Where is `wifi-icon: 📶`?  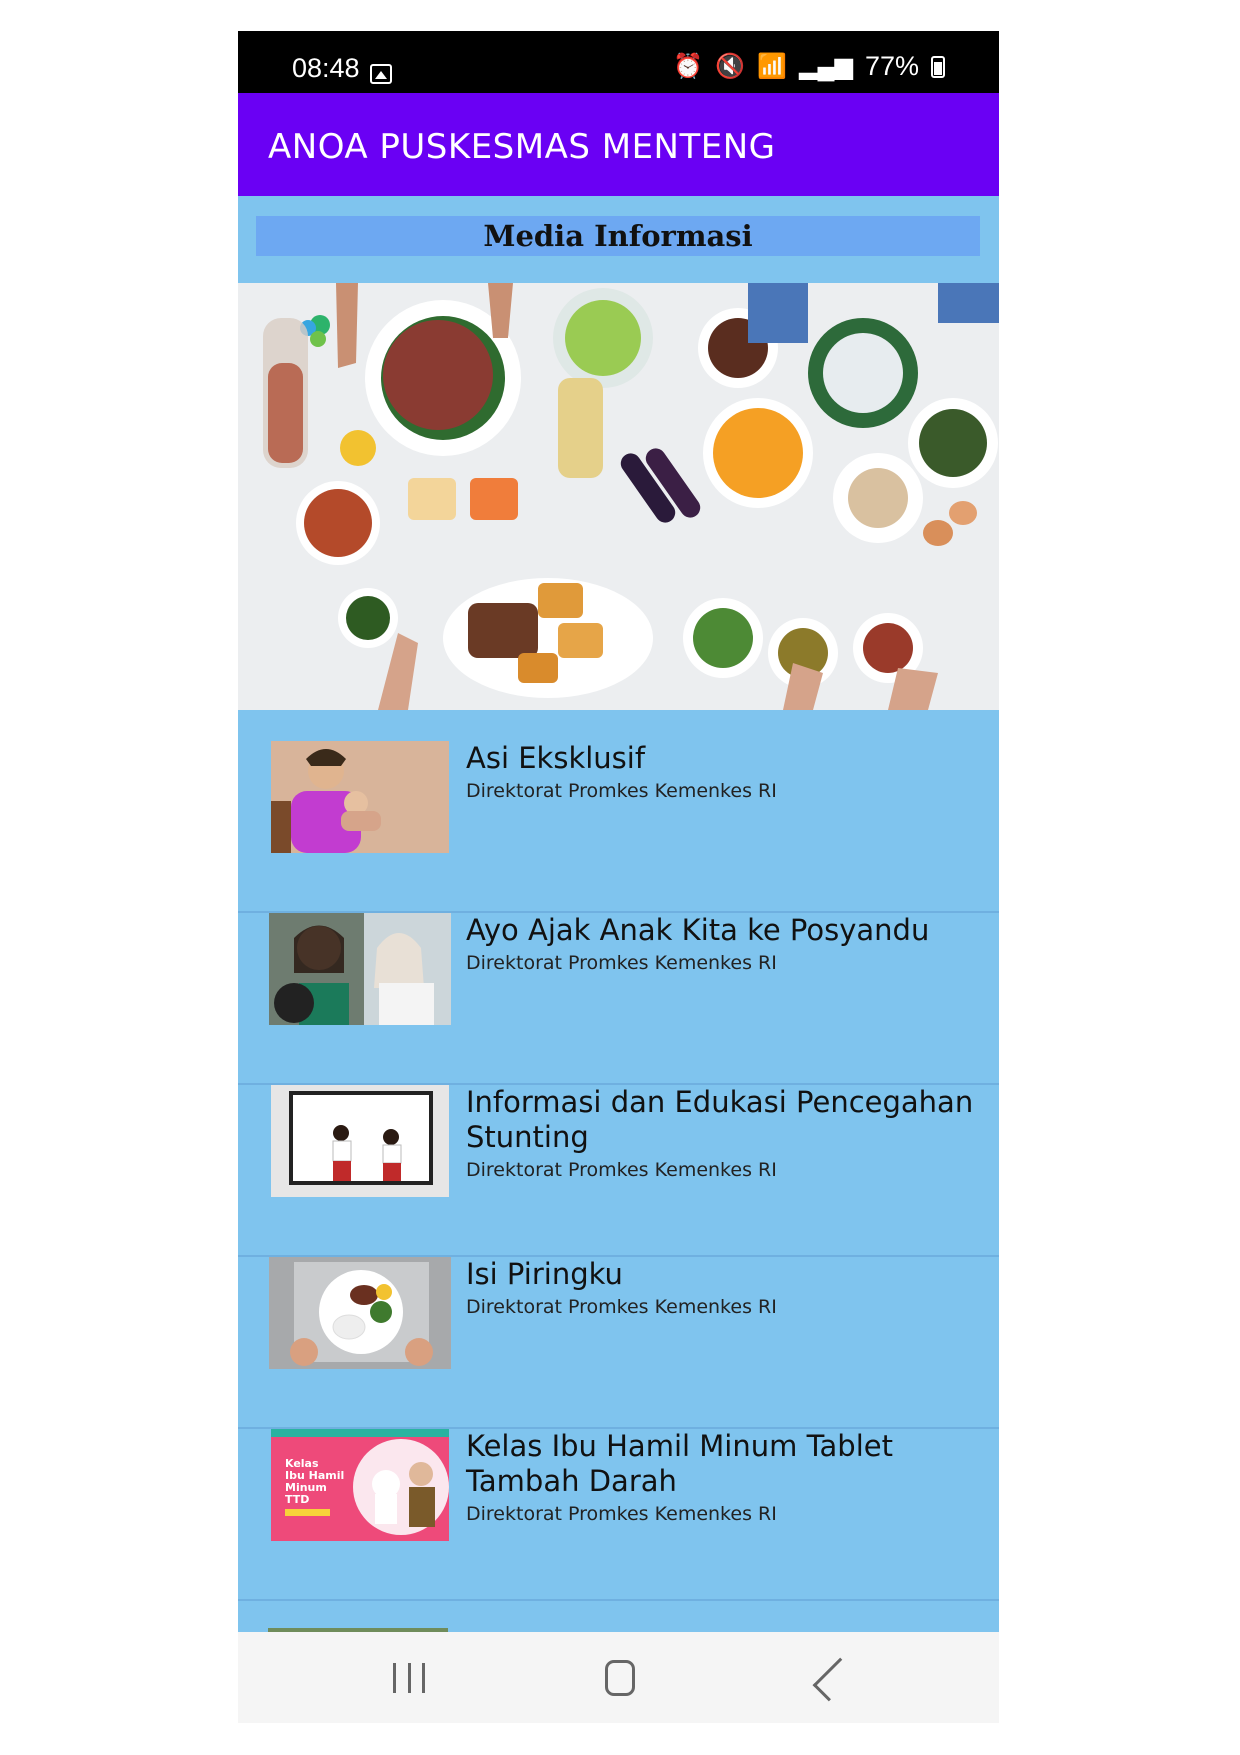
wifi-icon: 📶 is located at coordinates (772, 66).